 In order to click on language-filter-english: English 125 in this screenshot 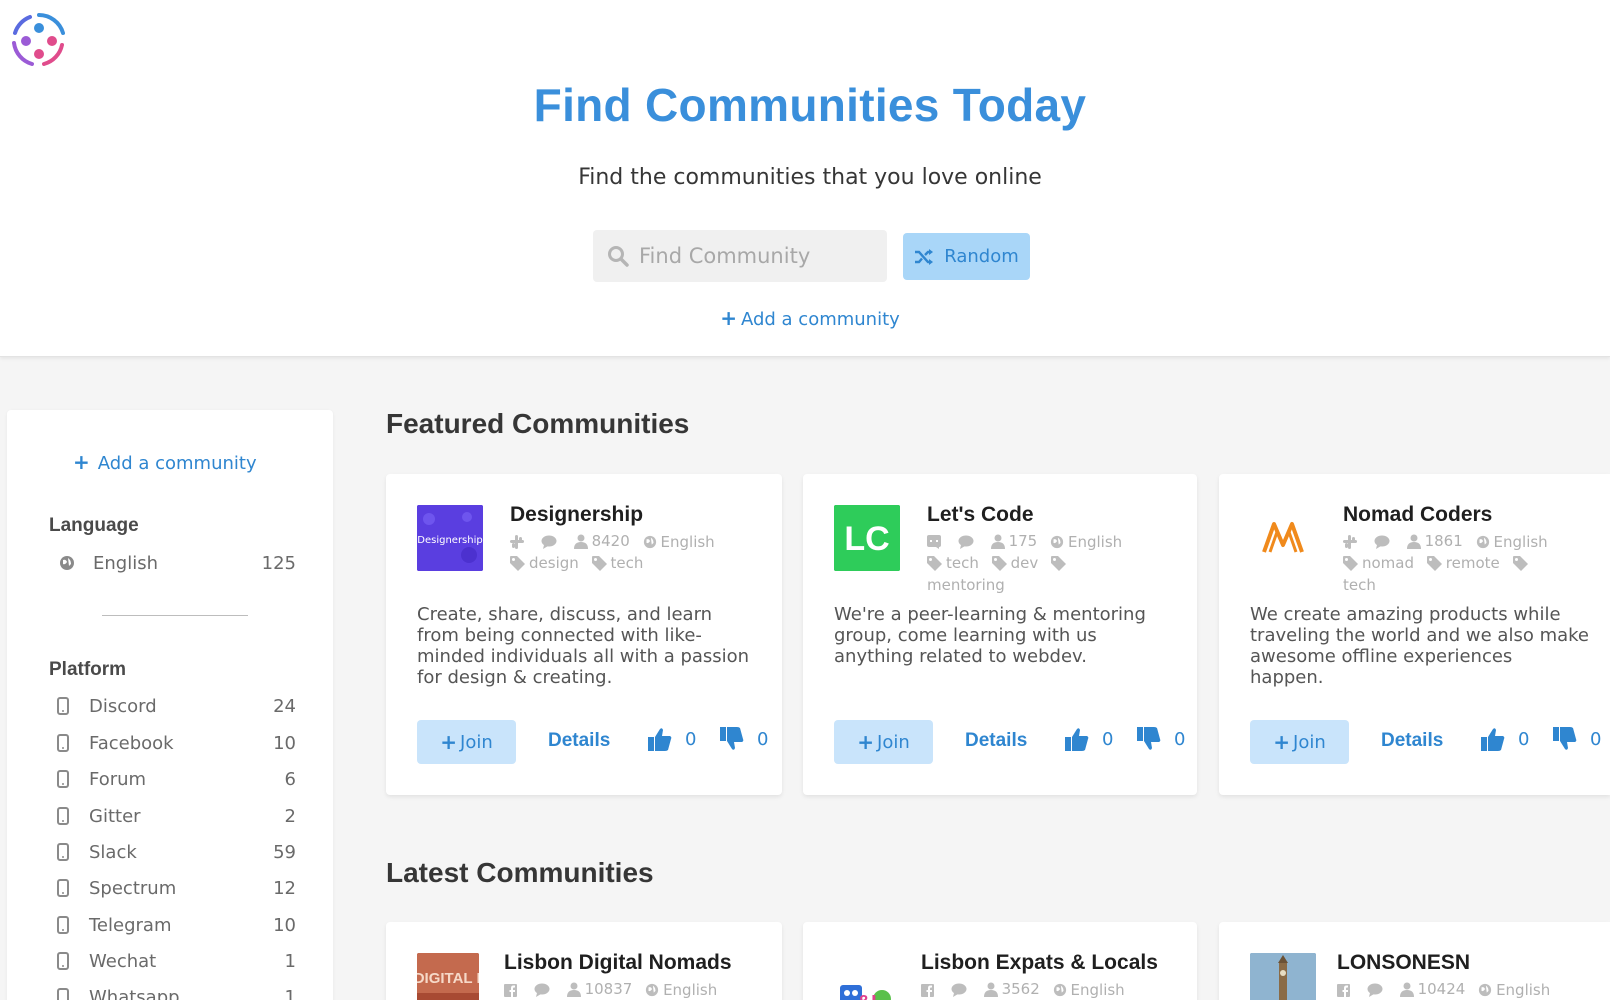, I will do `click(177, 563)`.